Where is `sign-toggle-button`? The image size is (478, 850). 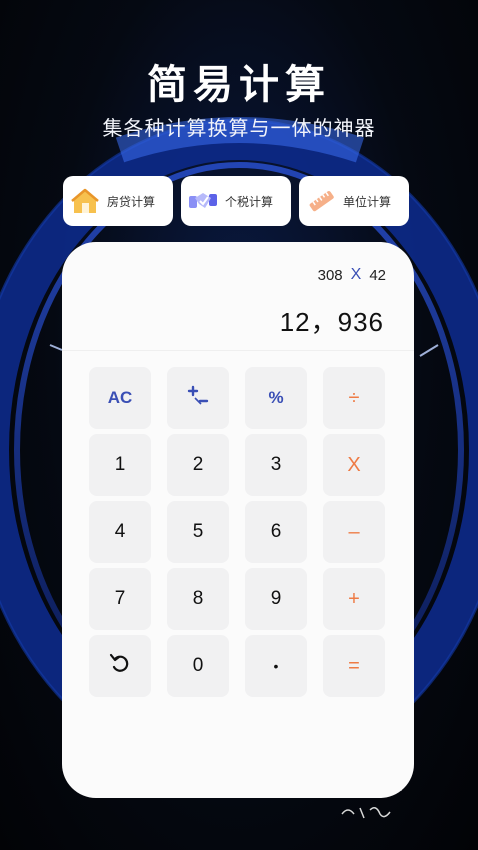
sign-toggle-button is located at coordinates (198, 398).